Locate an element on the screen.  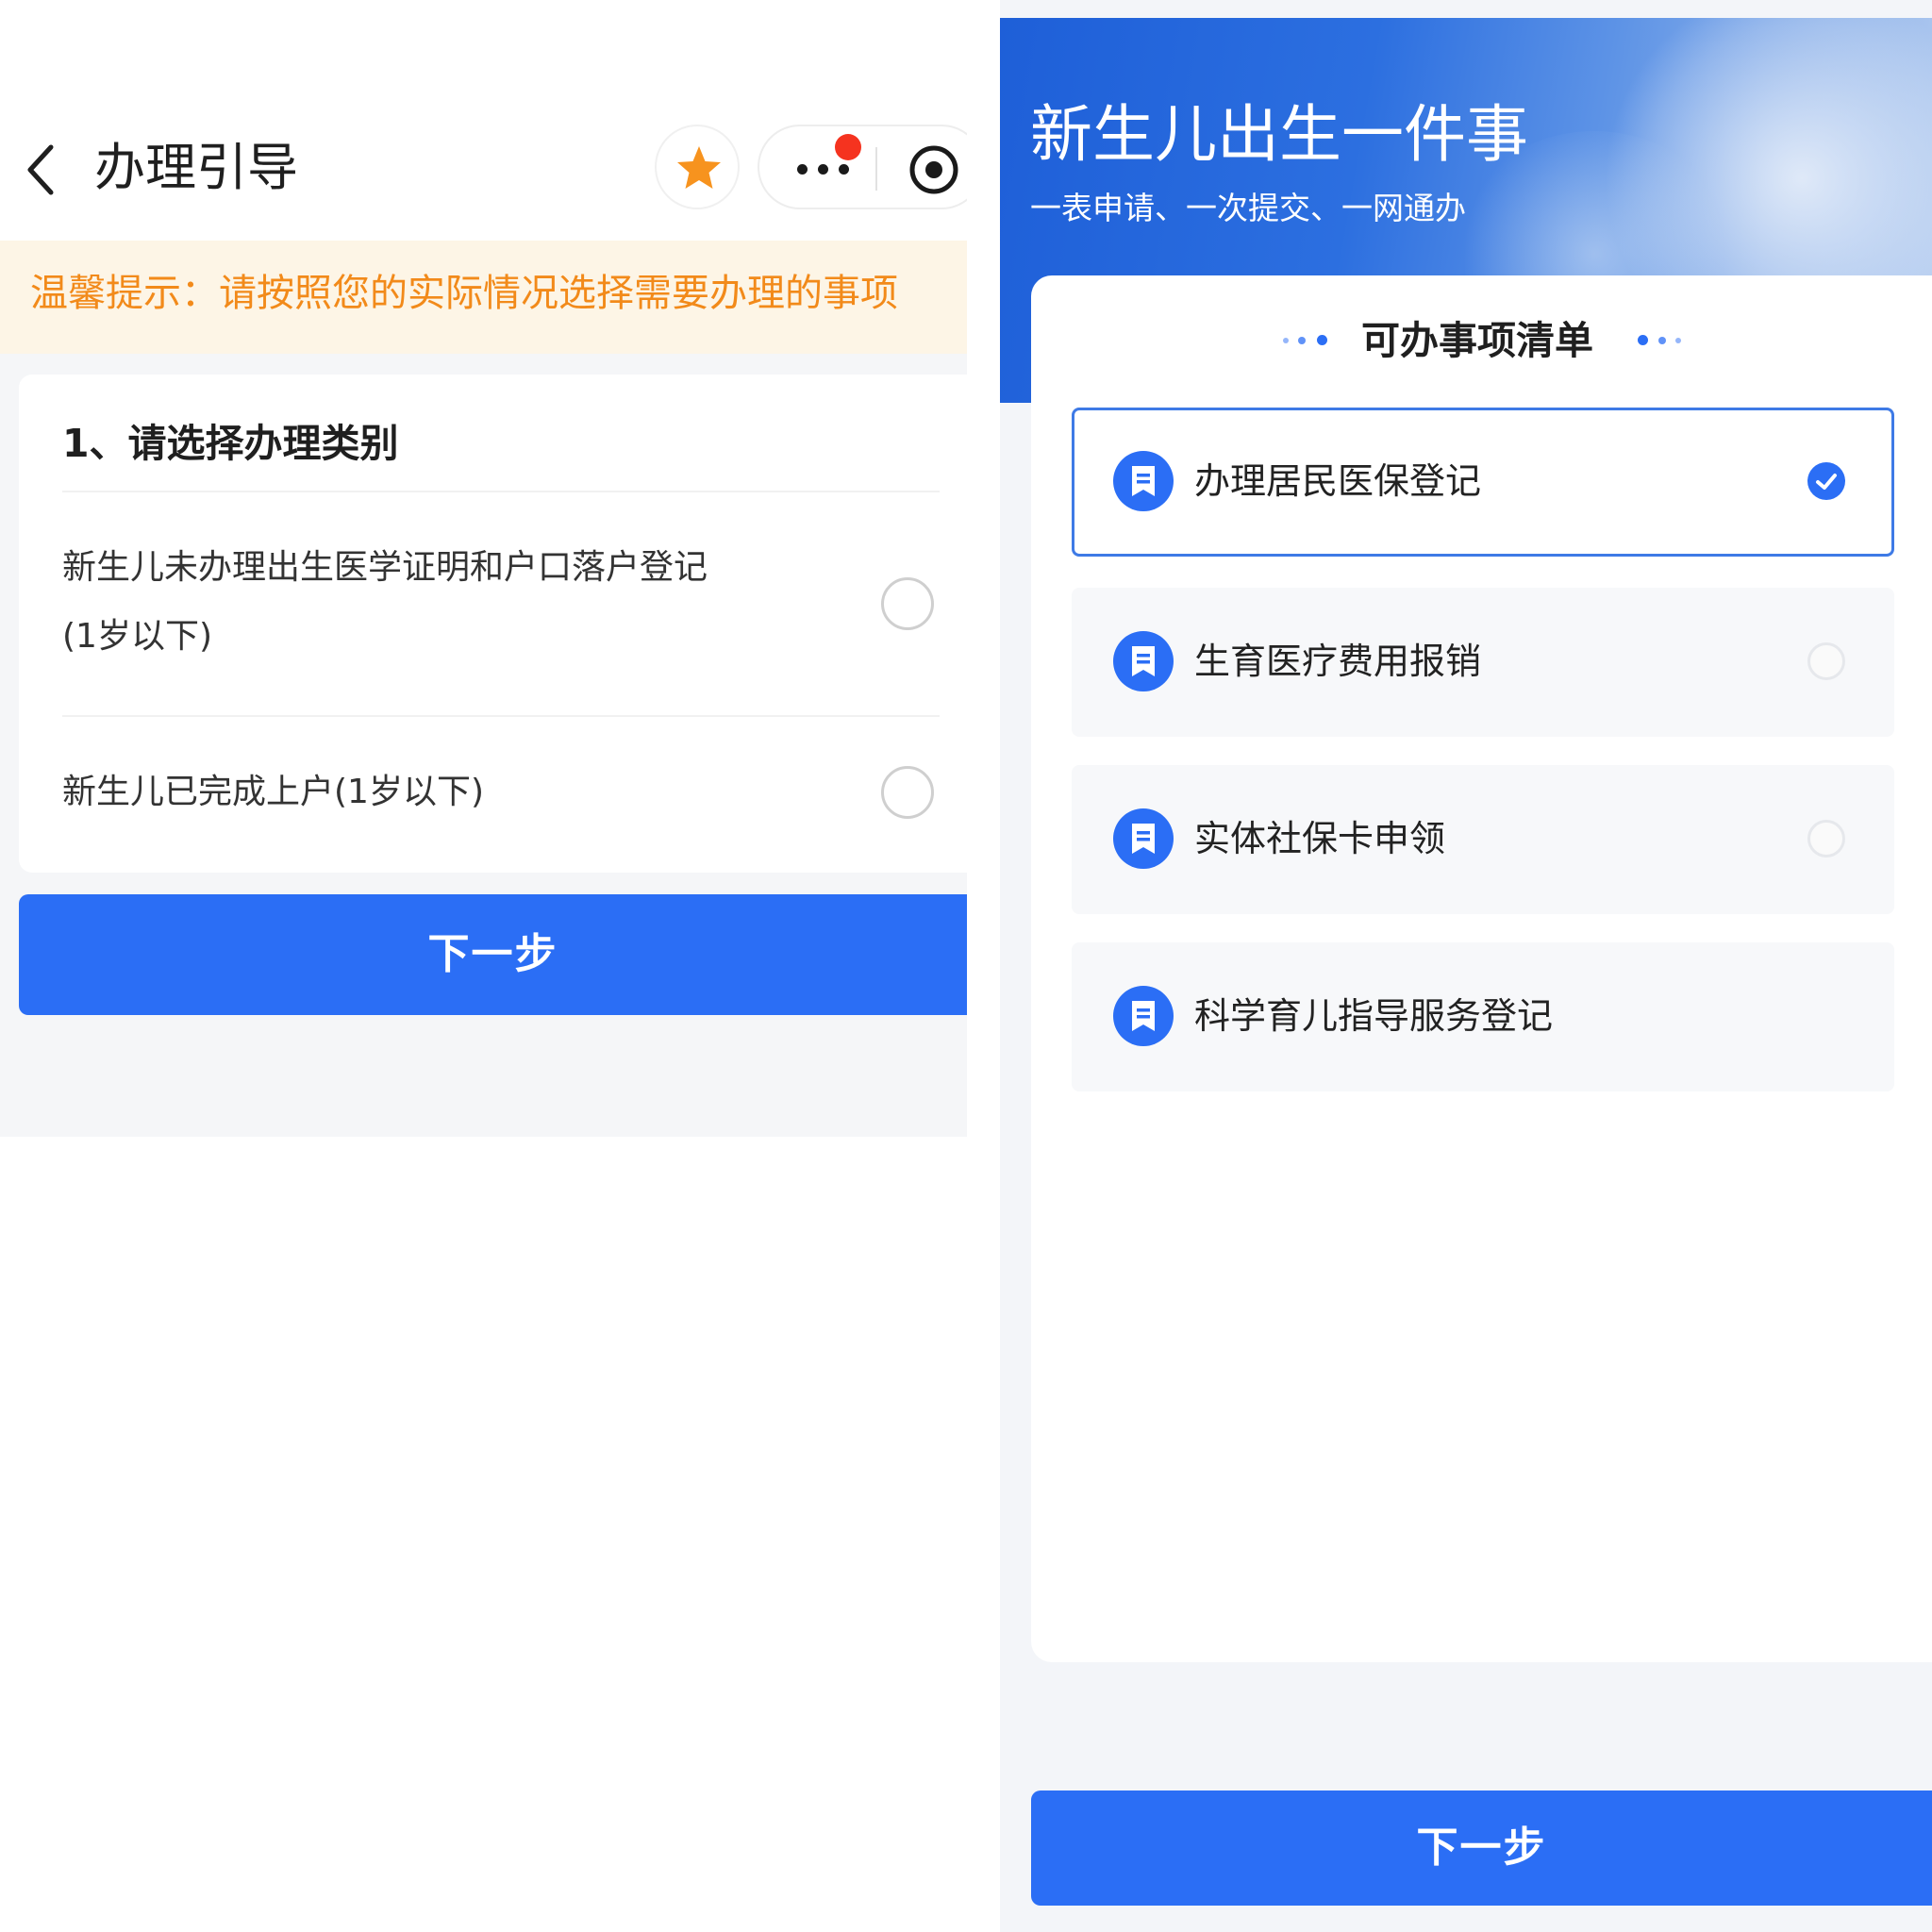
page-title: 办理引导 is located at coordinates (196, 167).